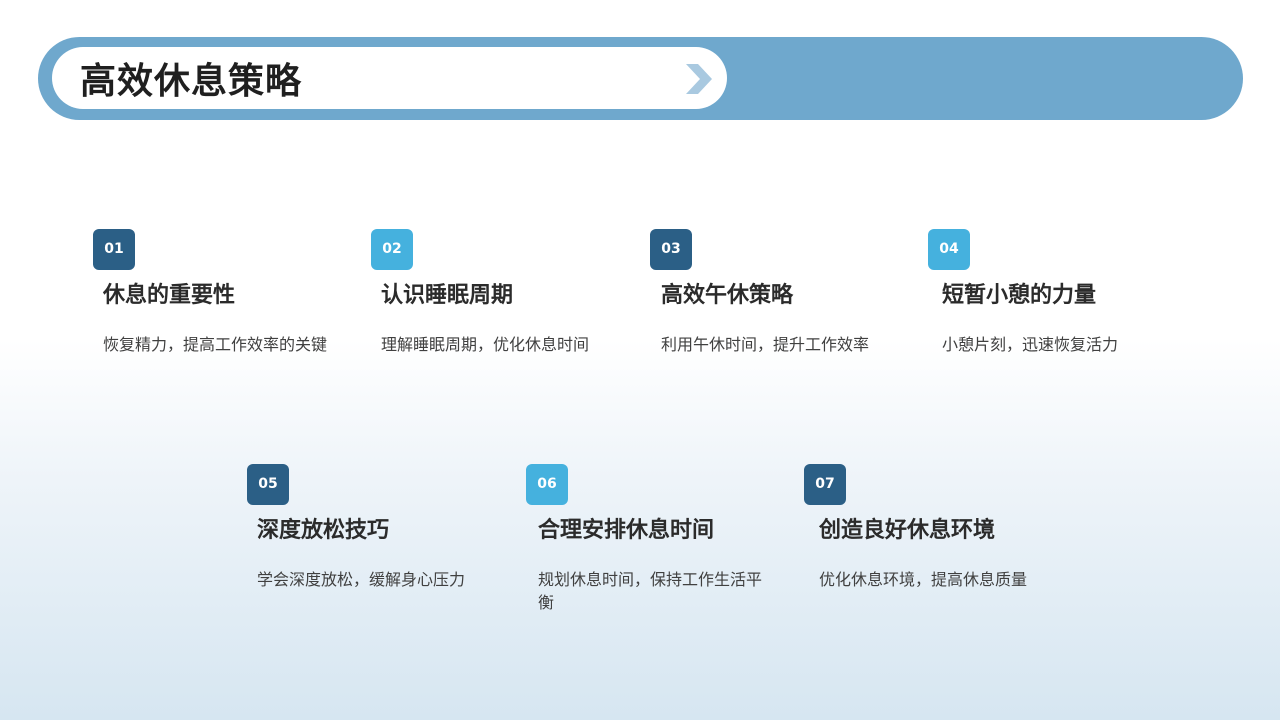  Describe the element at coordinates (215, 344) in the screenshot. I see `card-description: 恢复精力，提高工作效率的关键` at that location.